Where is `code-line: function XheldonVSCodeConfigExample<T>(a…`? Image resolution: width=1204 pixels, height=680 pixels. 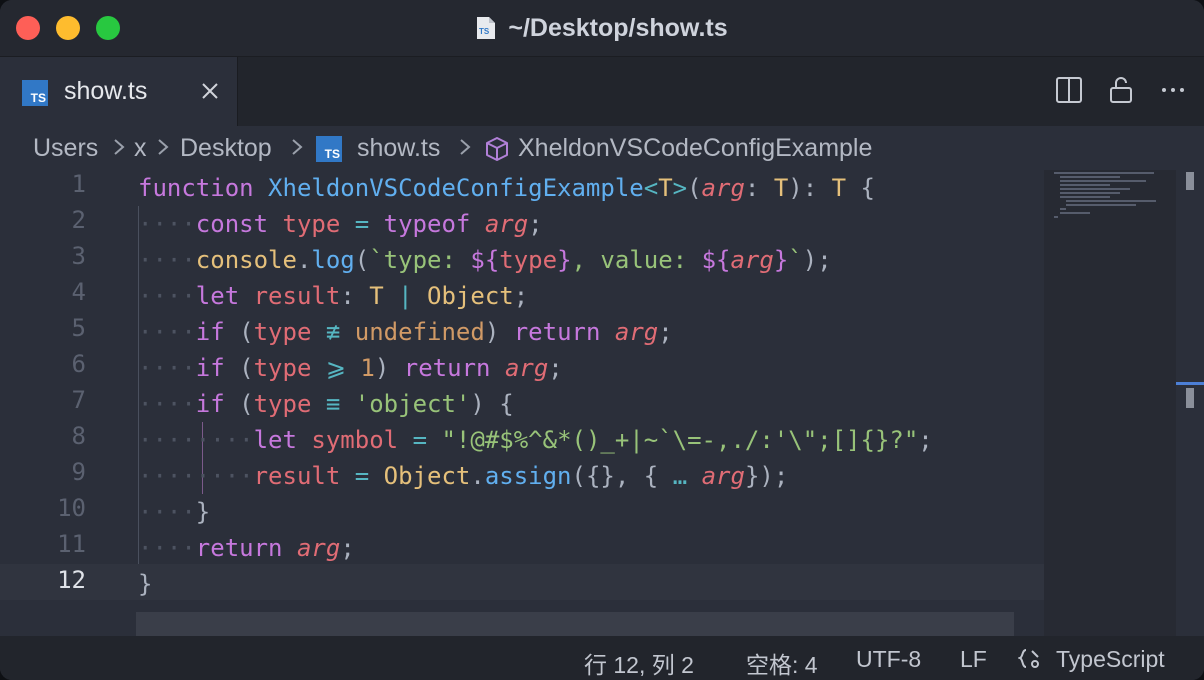 code-line: function XheldonVSCodeConfigExample<T>(a… is located at coordinates (506, 188).